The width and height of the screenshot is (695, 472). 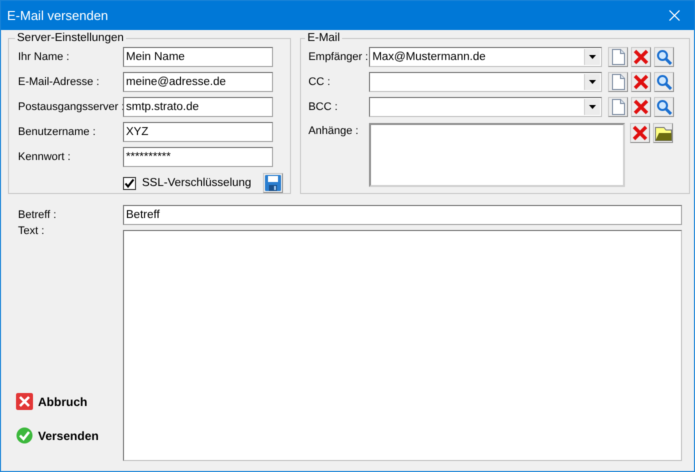 What do you see at coordinates (45, 156) in the screenshot?
I see `field-label: Kennwort :` at bounding box center [45, 156].